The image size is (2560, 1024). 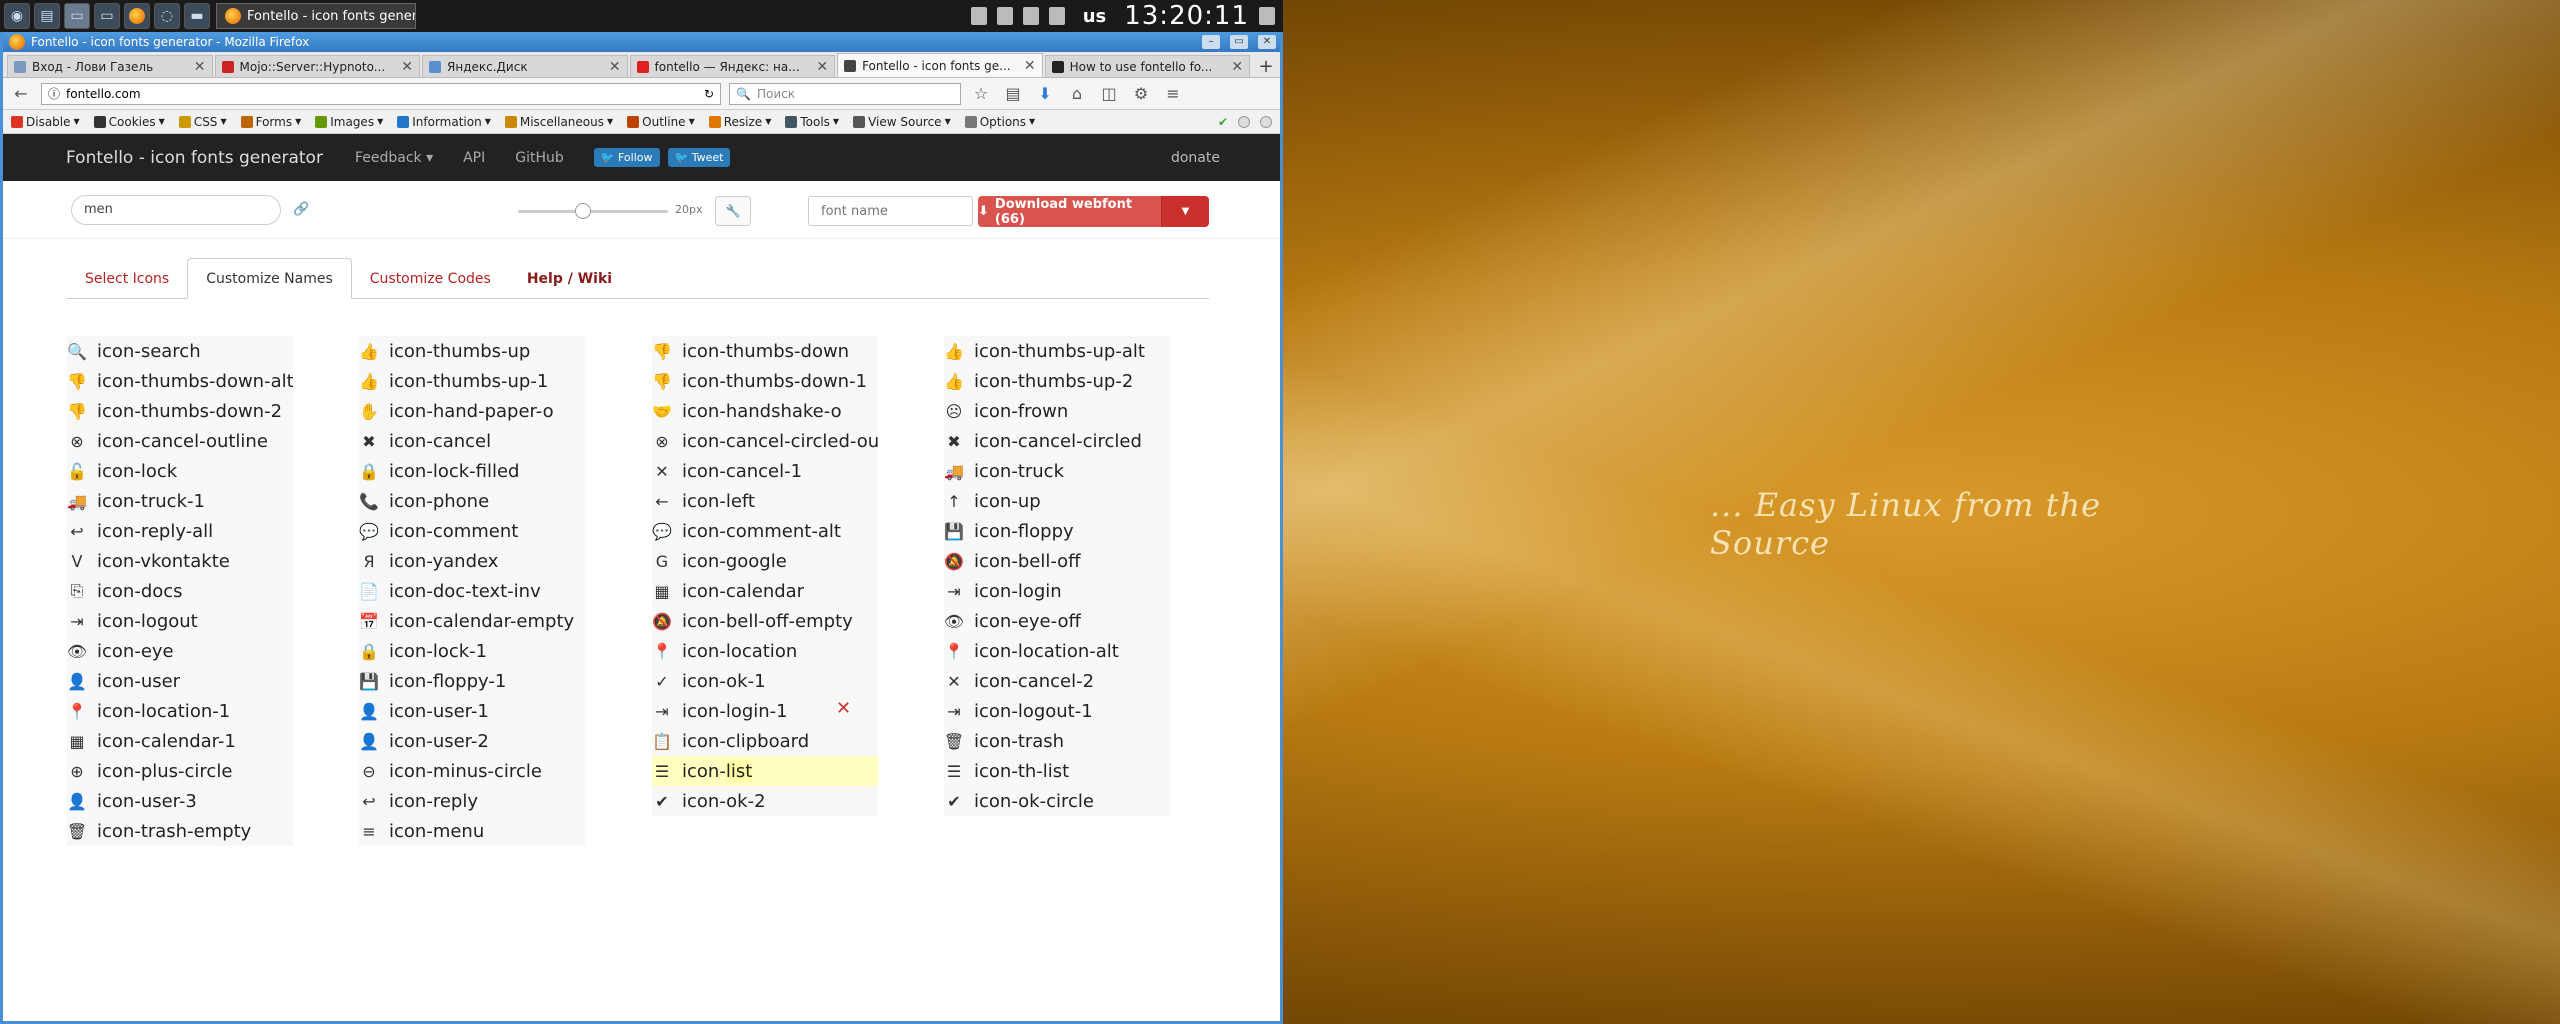 I want to click on icon-name-row: 👎 icon-thumbs-down-1, so click(x=765, y=381).